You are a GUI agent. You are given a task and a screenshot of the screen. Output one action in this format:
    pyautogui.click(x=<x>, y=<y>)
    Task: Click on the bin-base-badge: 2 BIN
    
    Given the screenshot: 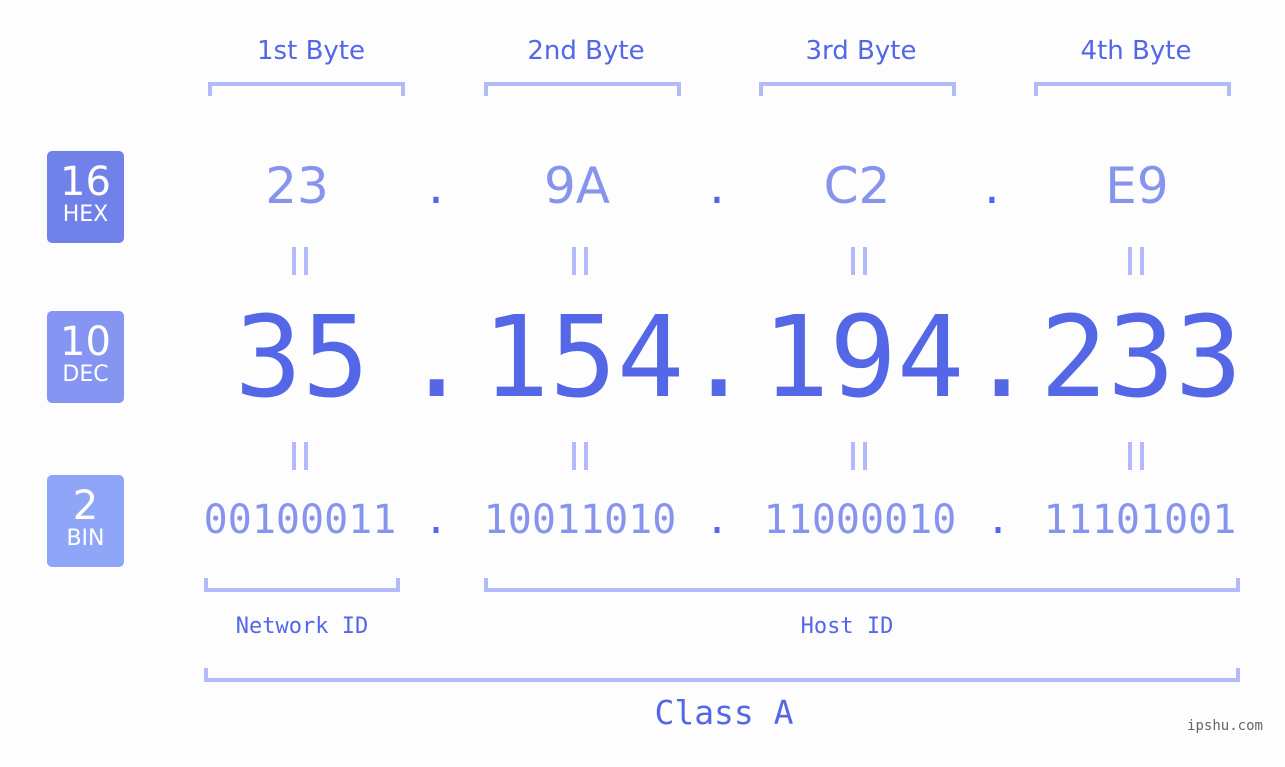 What is the action you would take?
    pyautogui.click(x=85, y=521)
    